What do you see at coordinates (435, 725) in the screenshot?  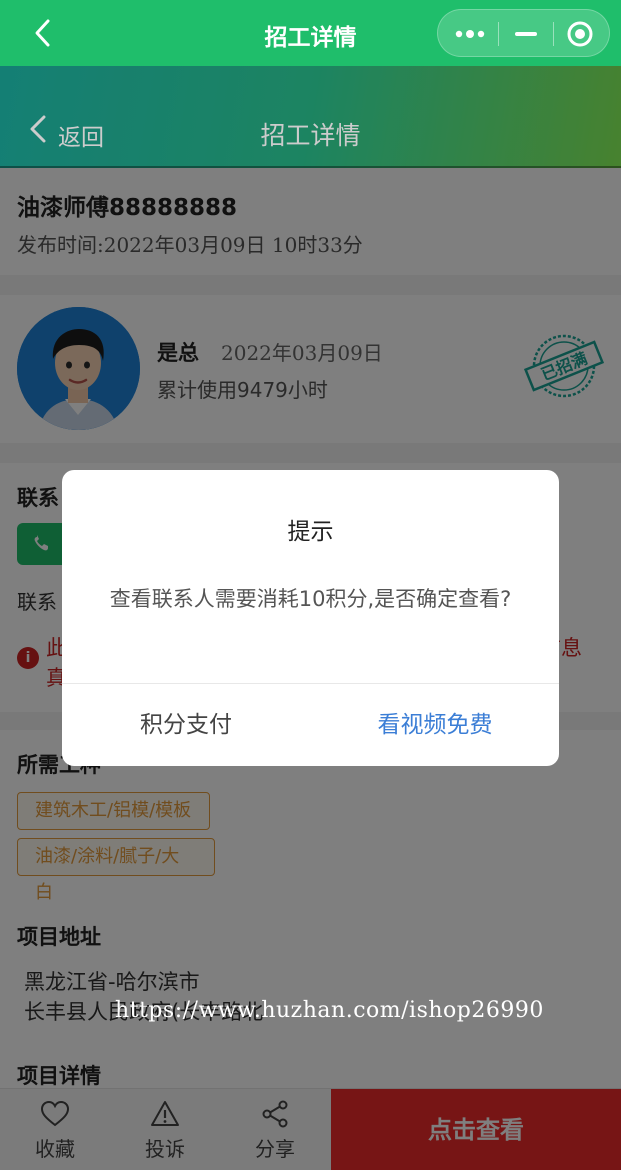 I see `watch-video-free-button: 看视频免费` at bounding box center [435, 725].